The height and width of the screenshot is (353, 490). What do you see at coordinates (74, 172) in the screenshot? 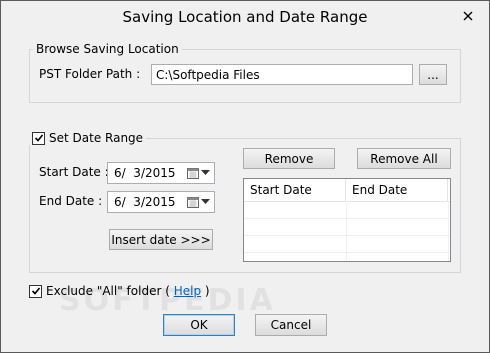
I see `start-date-label: Start Date :` at bounding box center [74, 172].